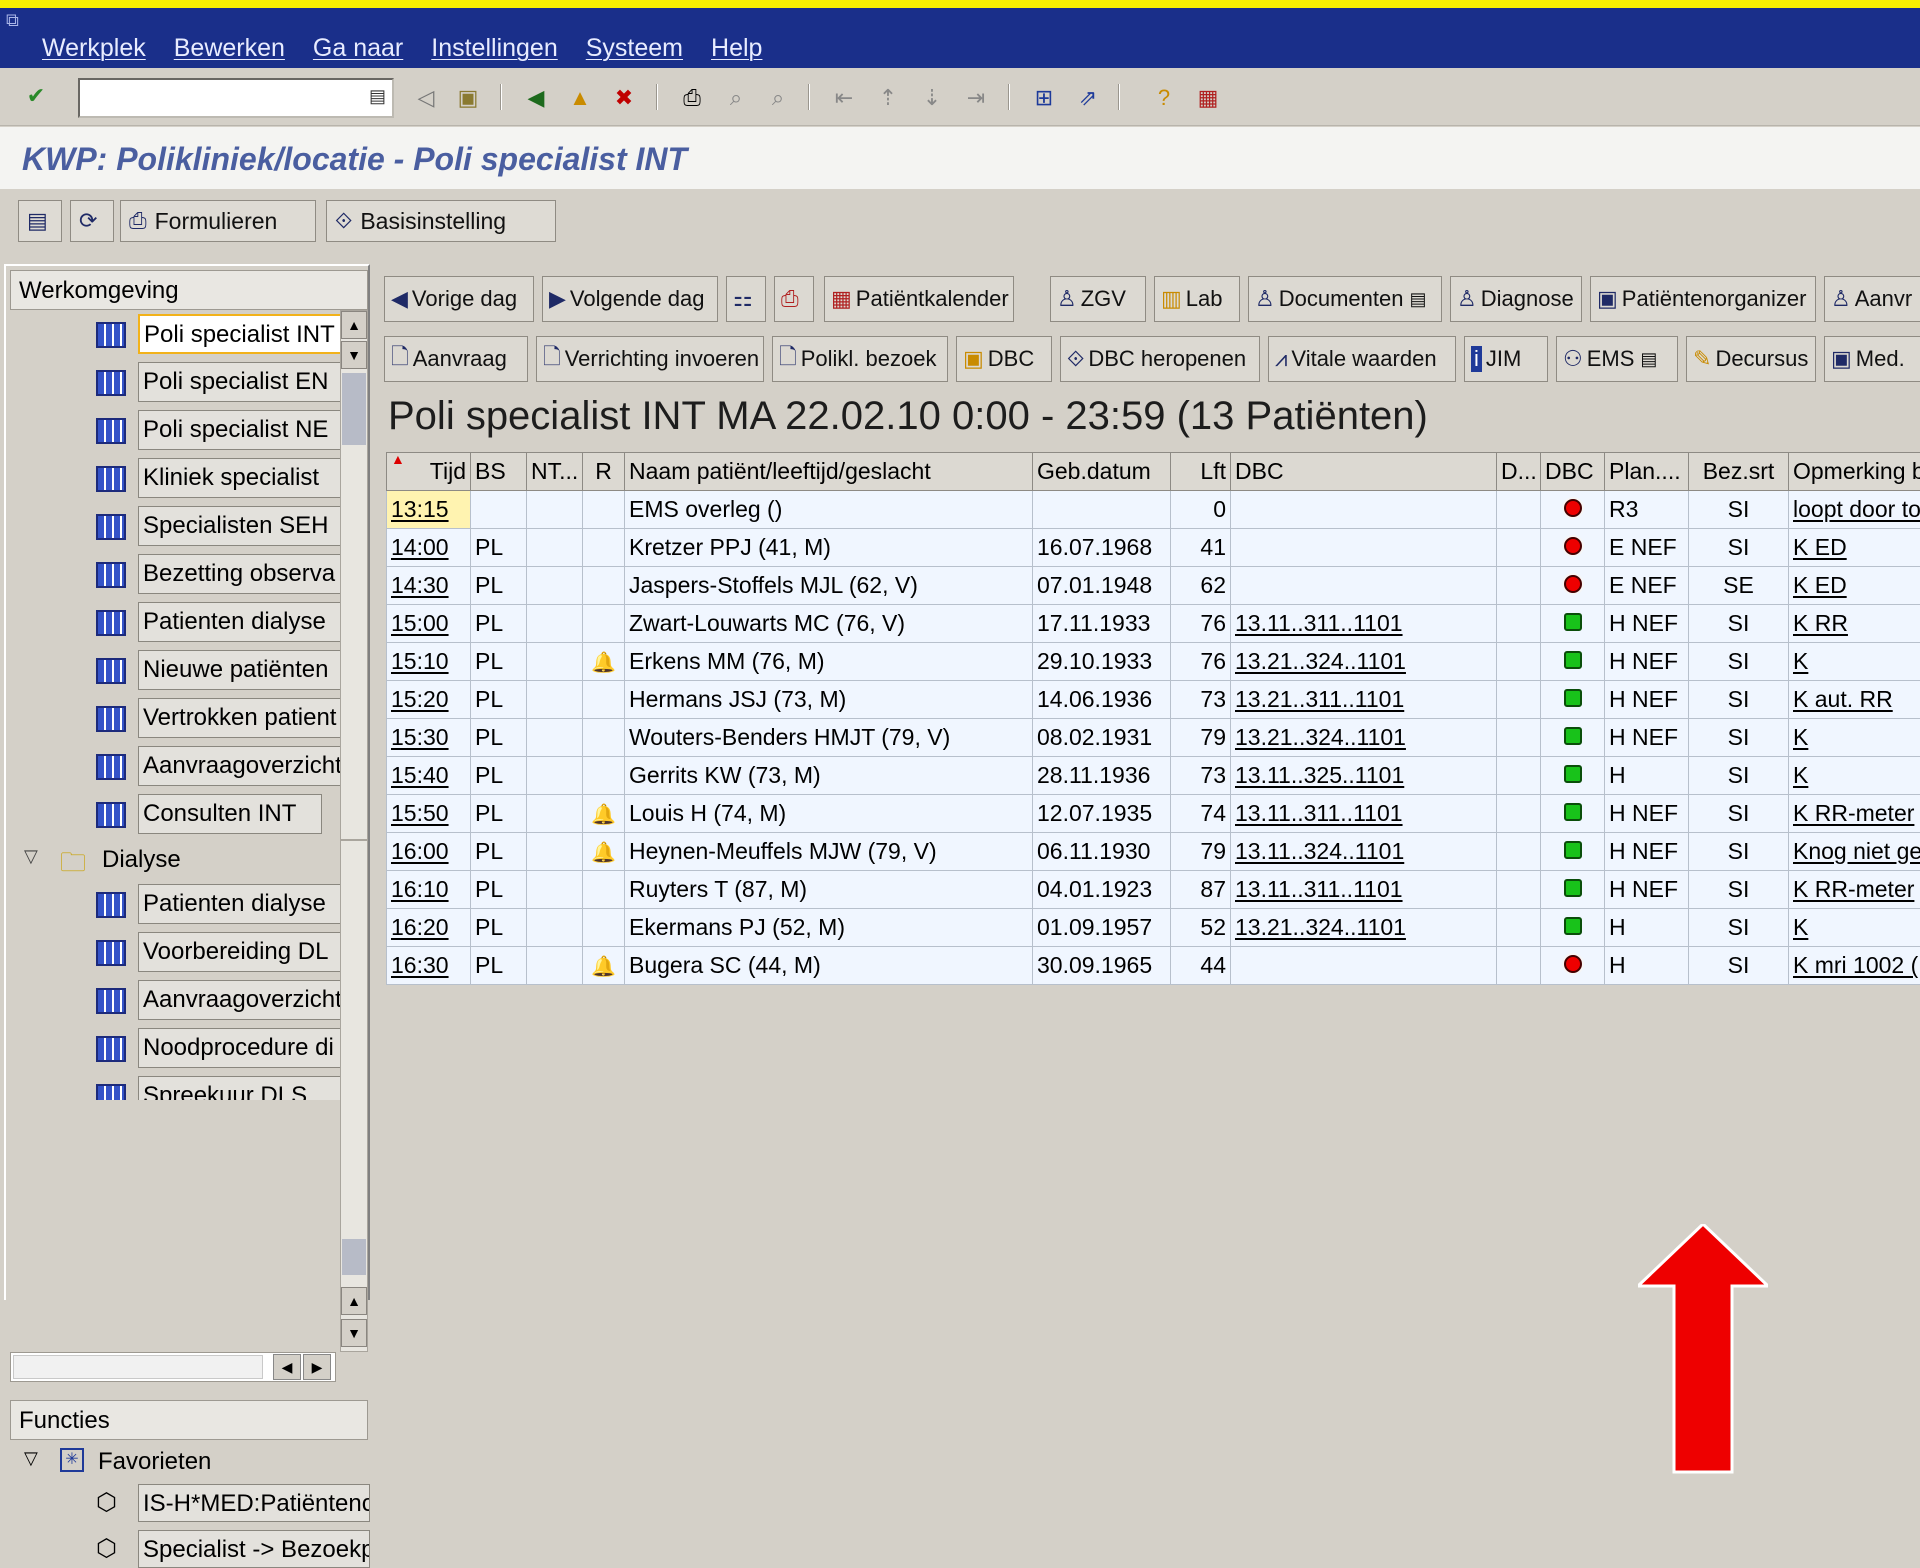  I want to click on jim-button: iJIM, so click(1506, 359).